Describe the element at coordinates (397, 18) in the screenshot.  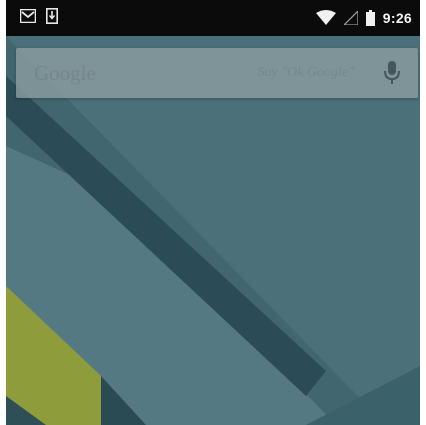
I see `status-clock: 9:26` at that location.